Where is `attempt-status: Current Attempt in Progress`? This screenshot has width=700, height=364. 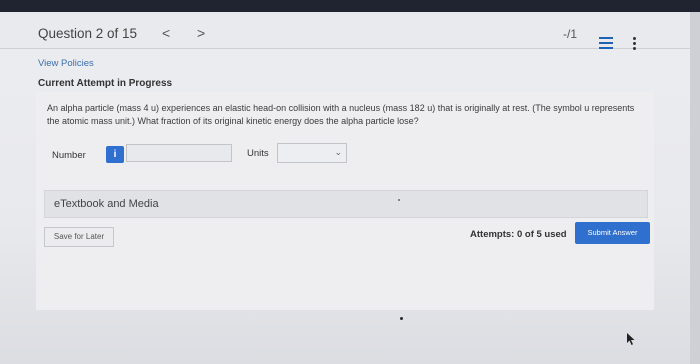 attempt-status: Current Attempt in Progress is located at coordinates (105, 83).